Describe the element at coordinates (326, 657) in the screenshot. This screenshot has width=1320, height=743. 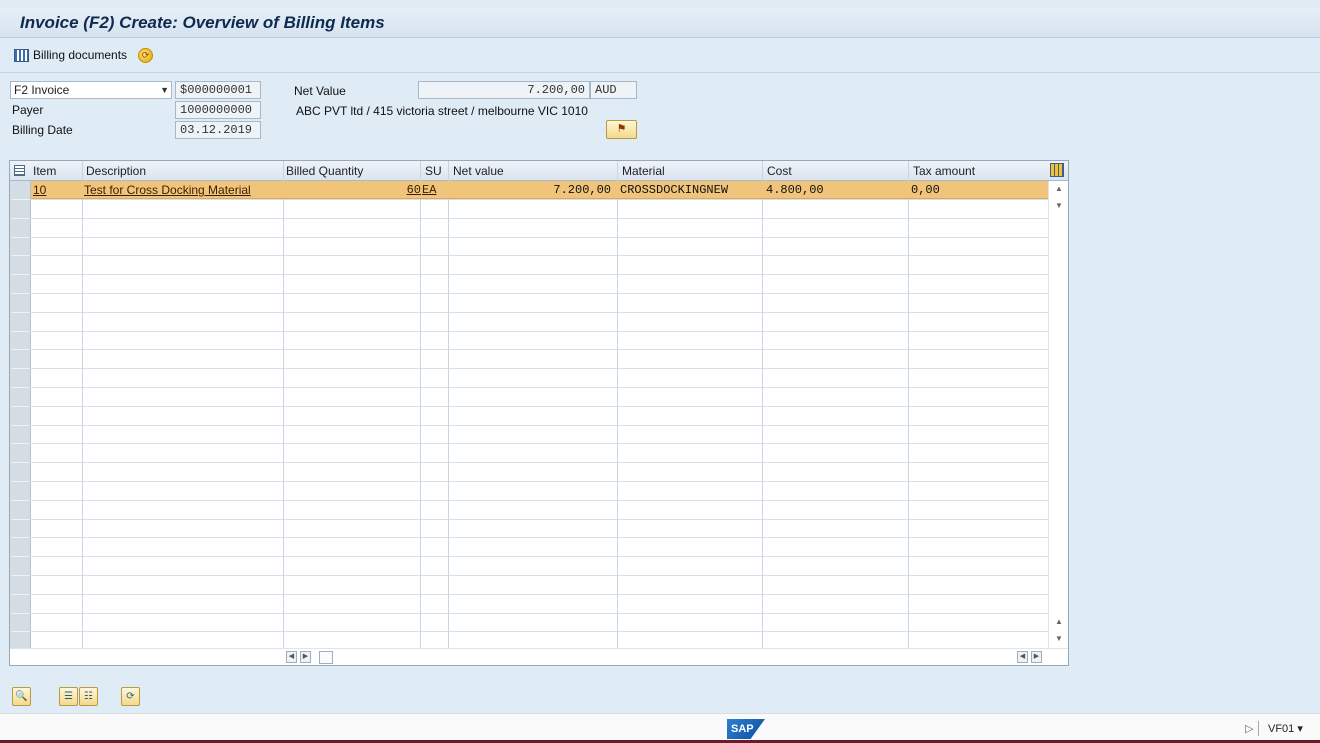
I see `scroll-thumb` at that location.